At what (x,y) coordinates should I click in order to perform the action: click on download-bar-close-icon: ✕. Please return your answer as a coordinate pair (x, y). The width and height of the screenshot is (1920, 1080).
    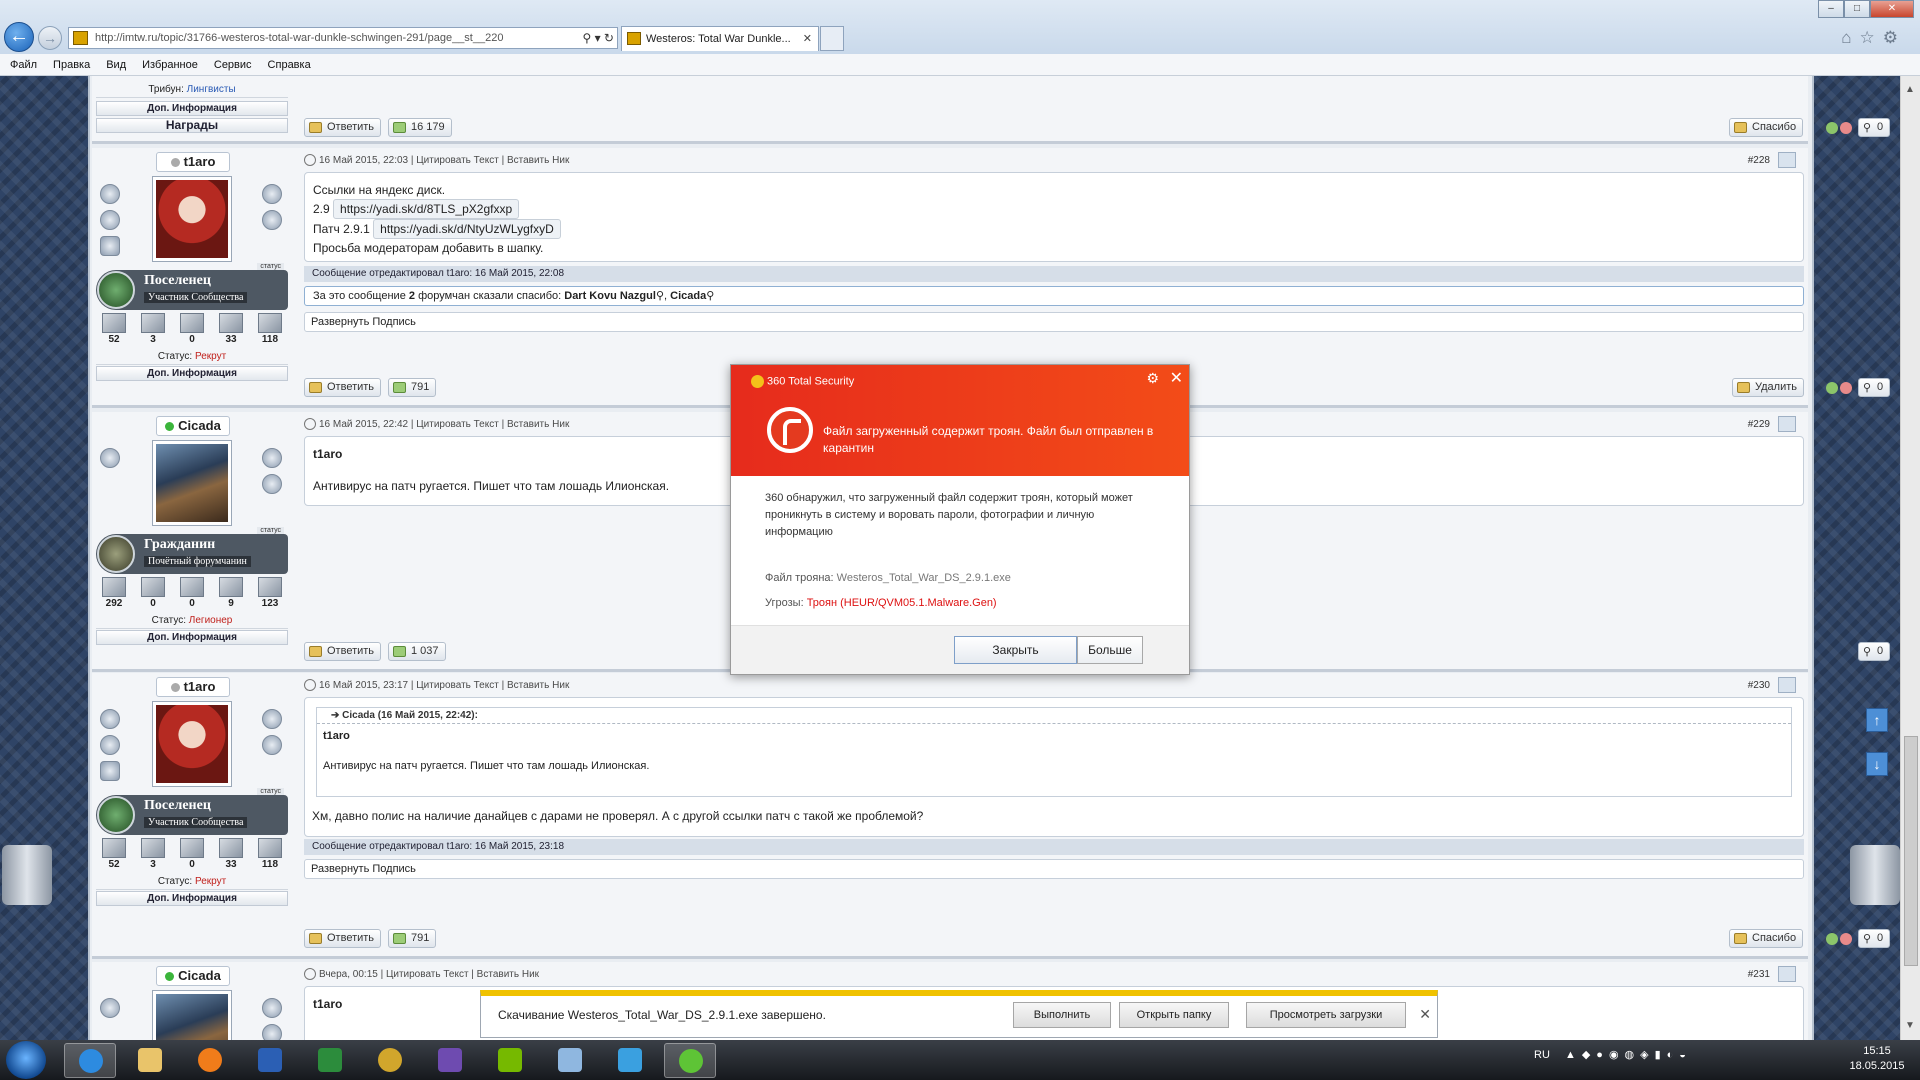
    Looking at the image, I should click on (1425, 1014).